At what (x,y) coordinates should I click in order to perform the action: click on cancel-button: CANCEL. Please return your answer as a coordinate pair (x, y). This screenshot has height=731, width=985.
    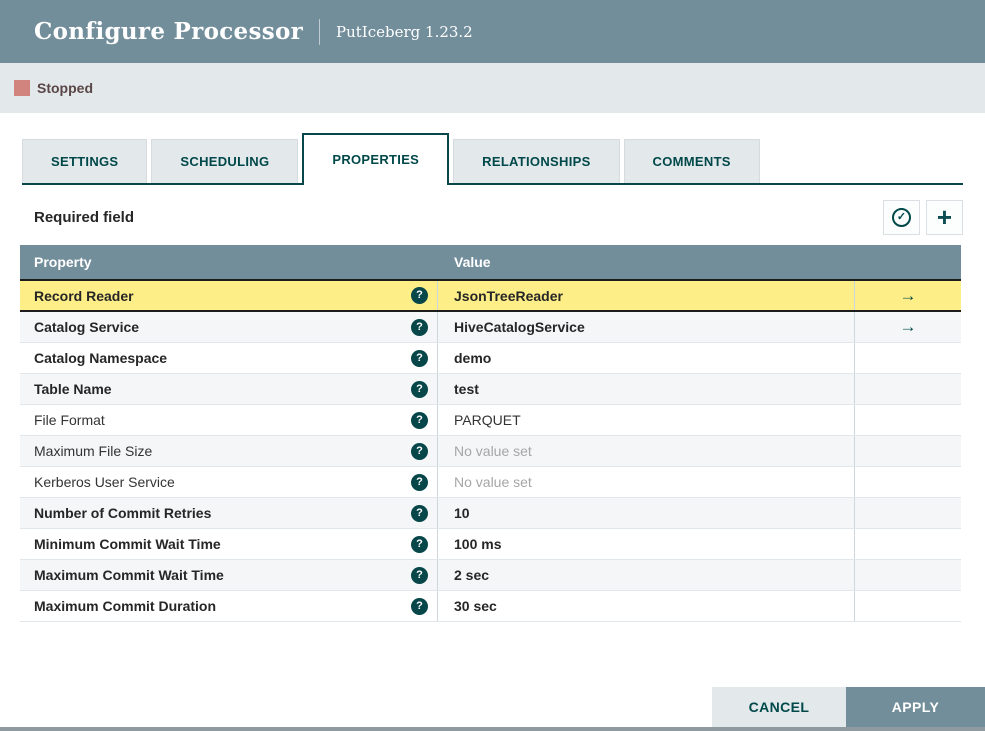
    Looking at the image, I should click on (779, 707).